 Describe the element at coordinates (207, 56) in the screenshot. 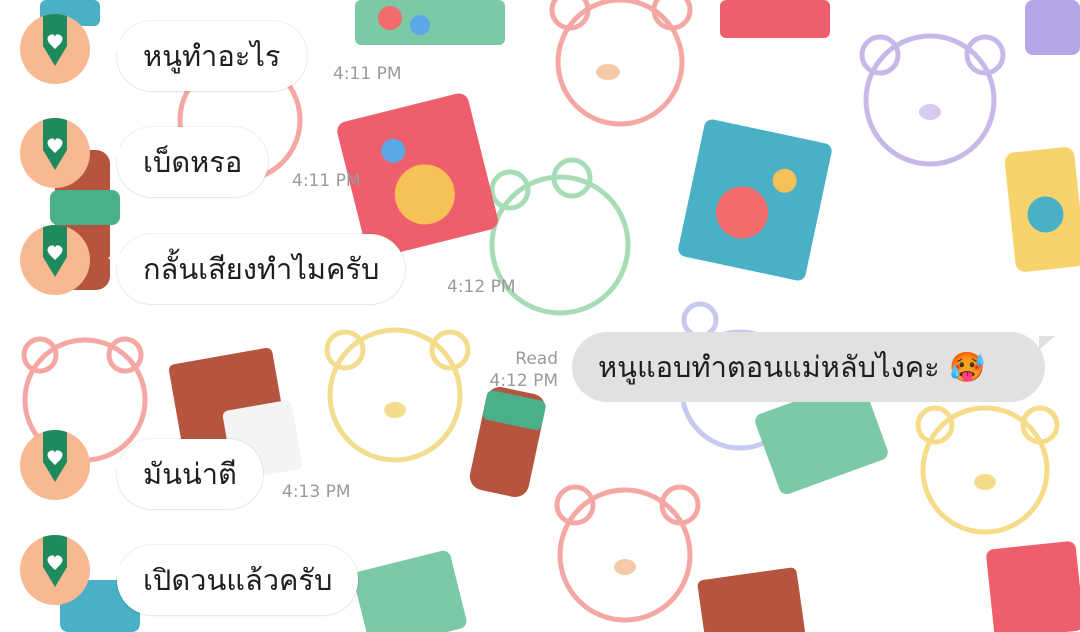

I see `message-bubble: หนูทำอะไร` at that location.